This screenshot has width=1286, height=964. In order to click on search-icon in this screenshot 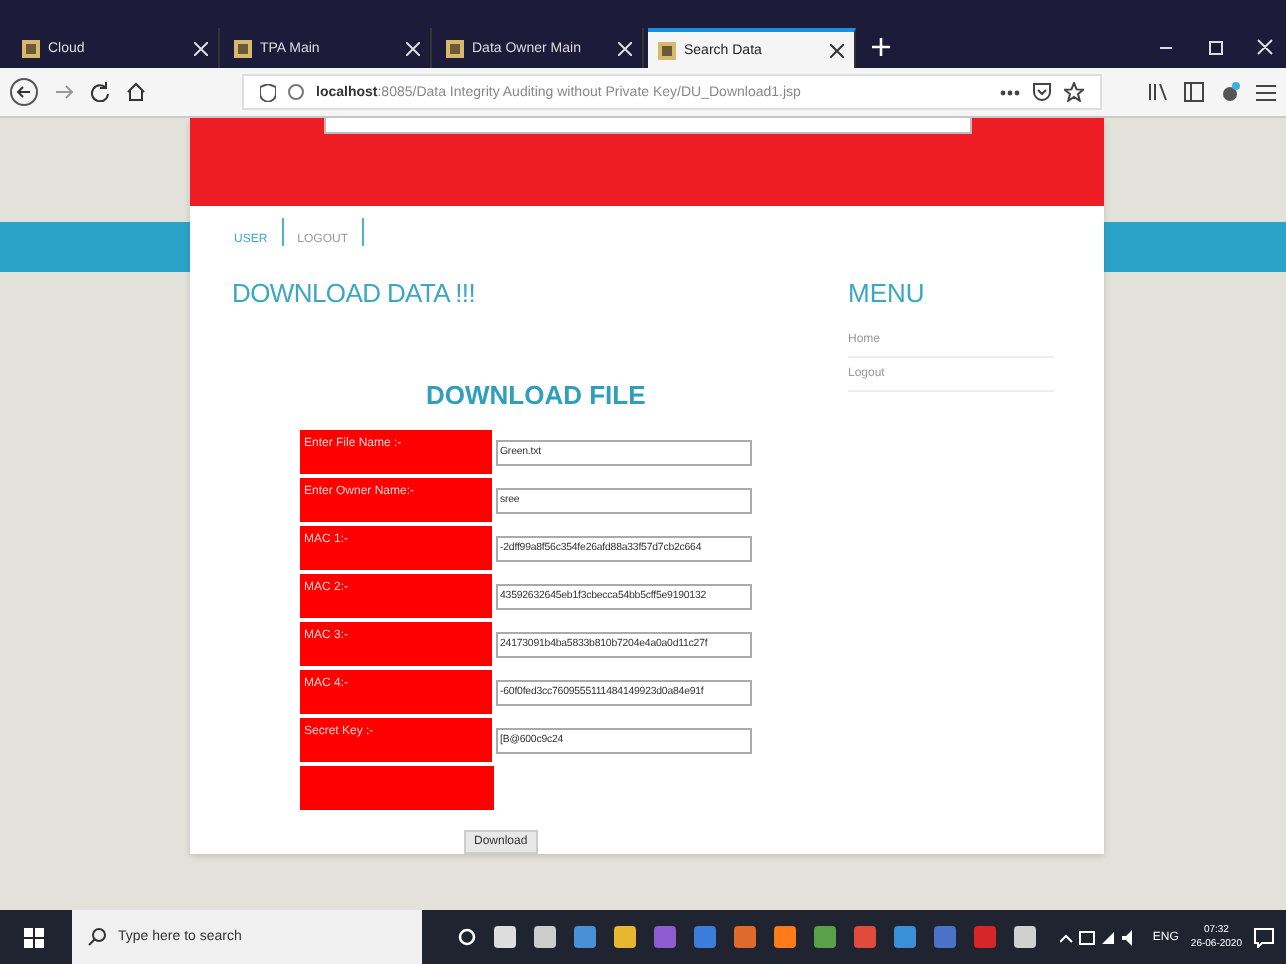, I will do `click(97, 937)`.